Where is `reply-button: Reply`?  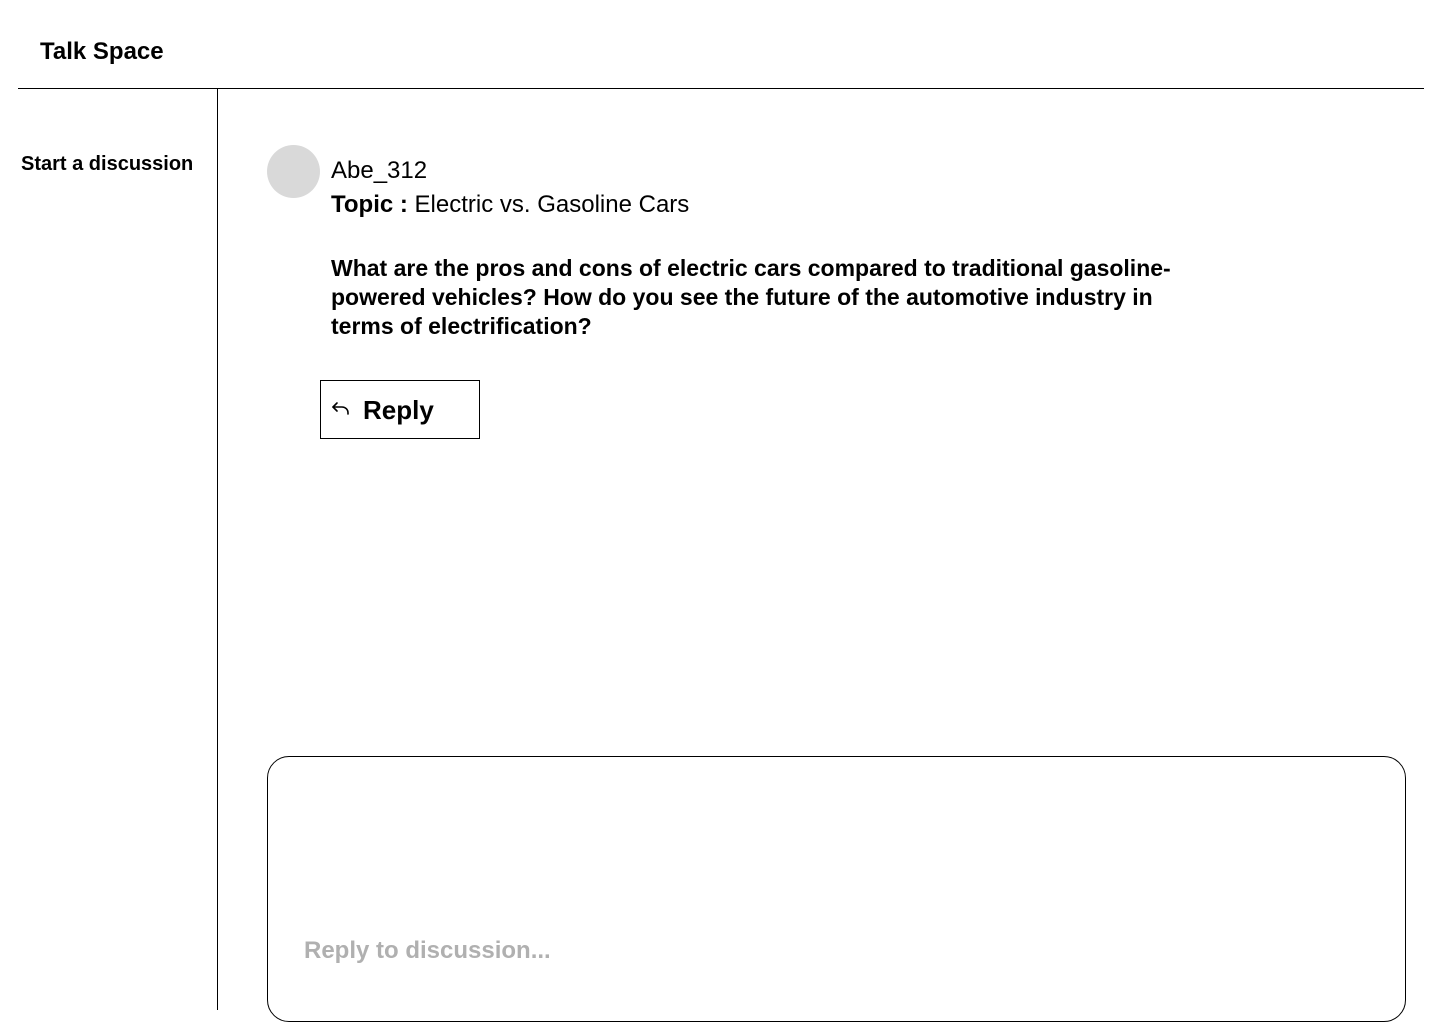
reply-button: Reply is located at coordinates (400, 409).